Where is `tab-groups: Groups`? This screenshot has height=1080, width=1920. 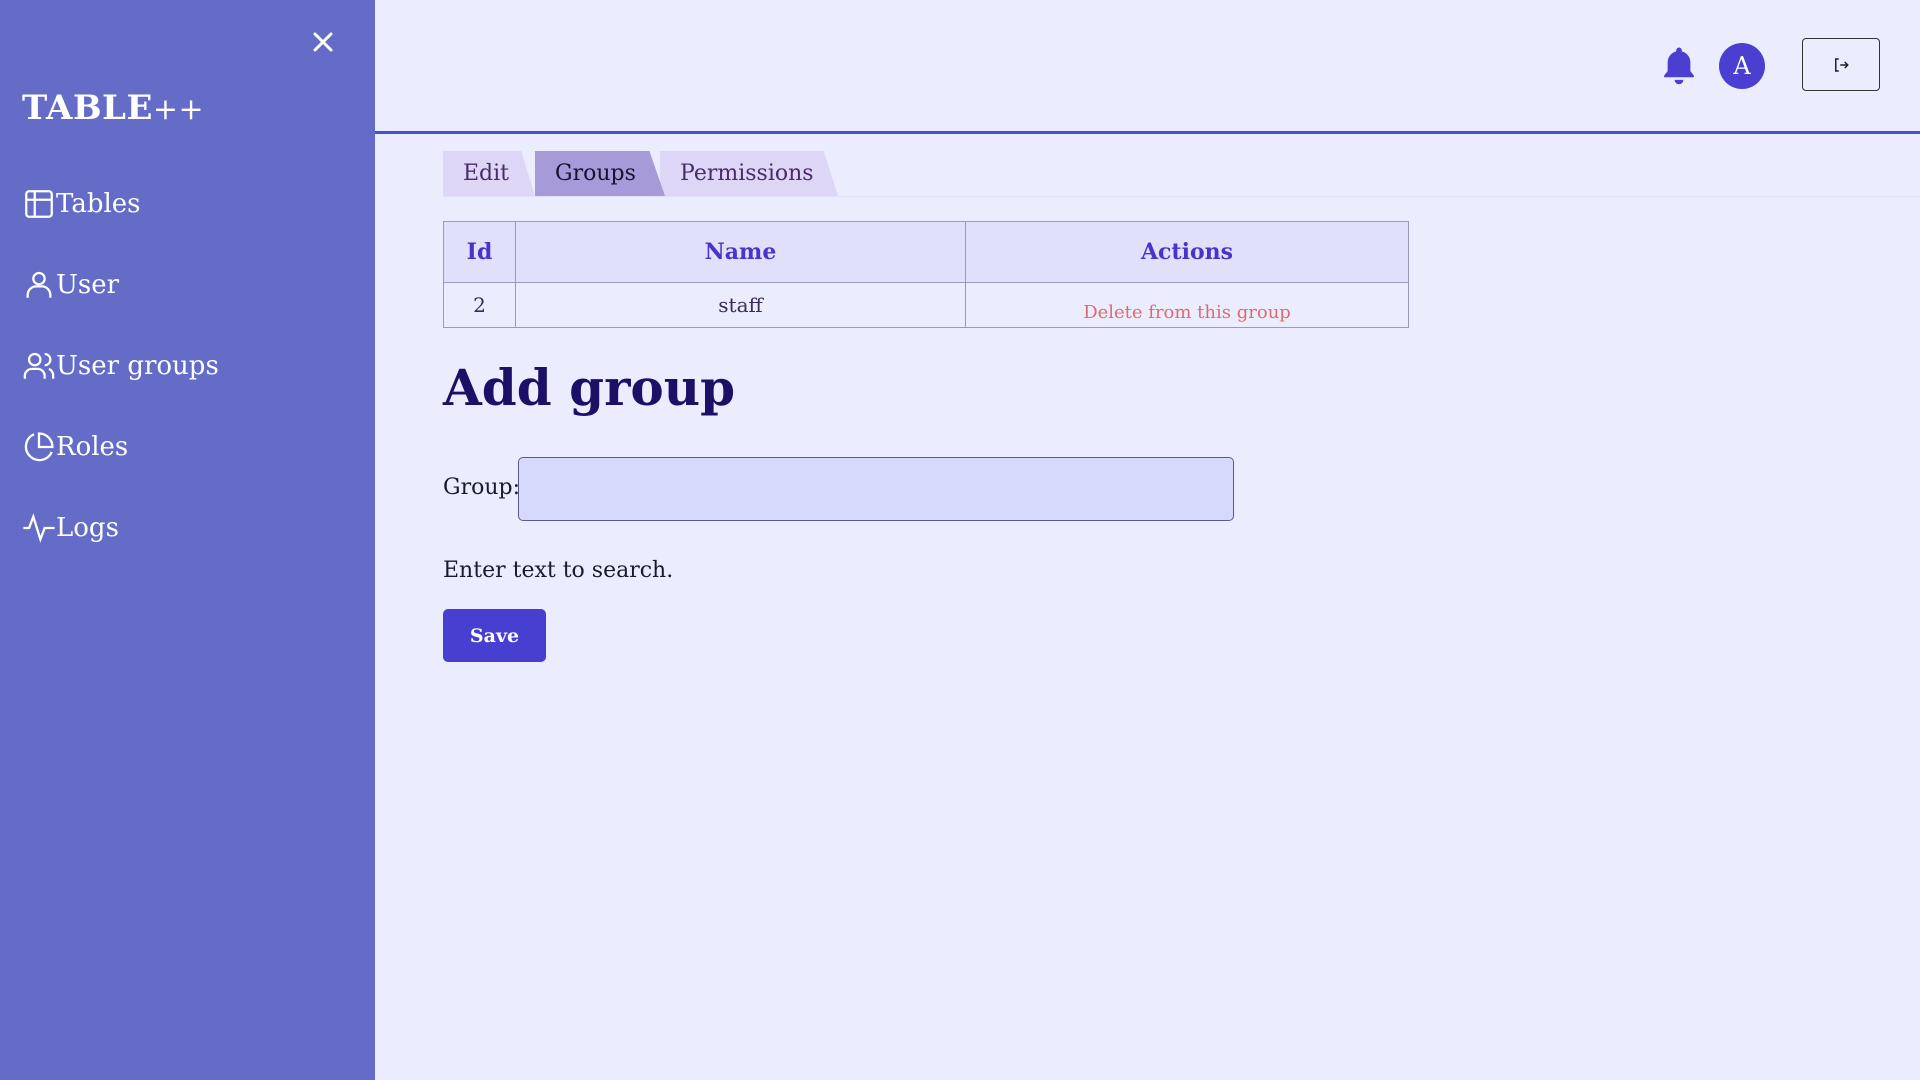 tab-groups: Groups is located at coordinates (600, 173).